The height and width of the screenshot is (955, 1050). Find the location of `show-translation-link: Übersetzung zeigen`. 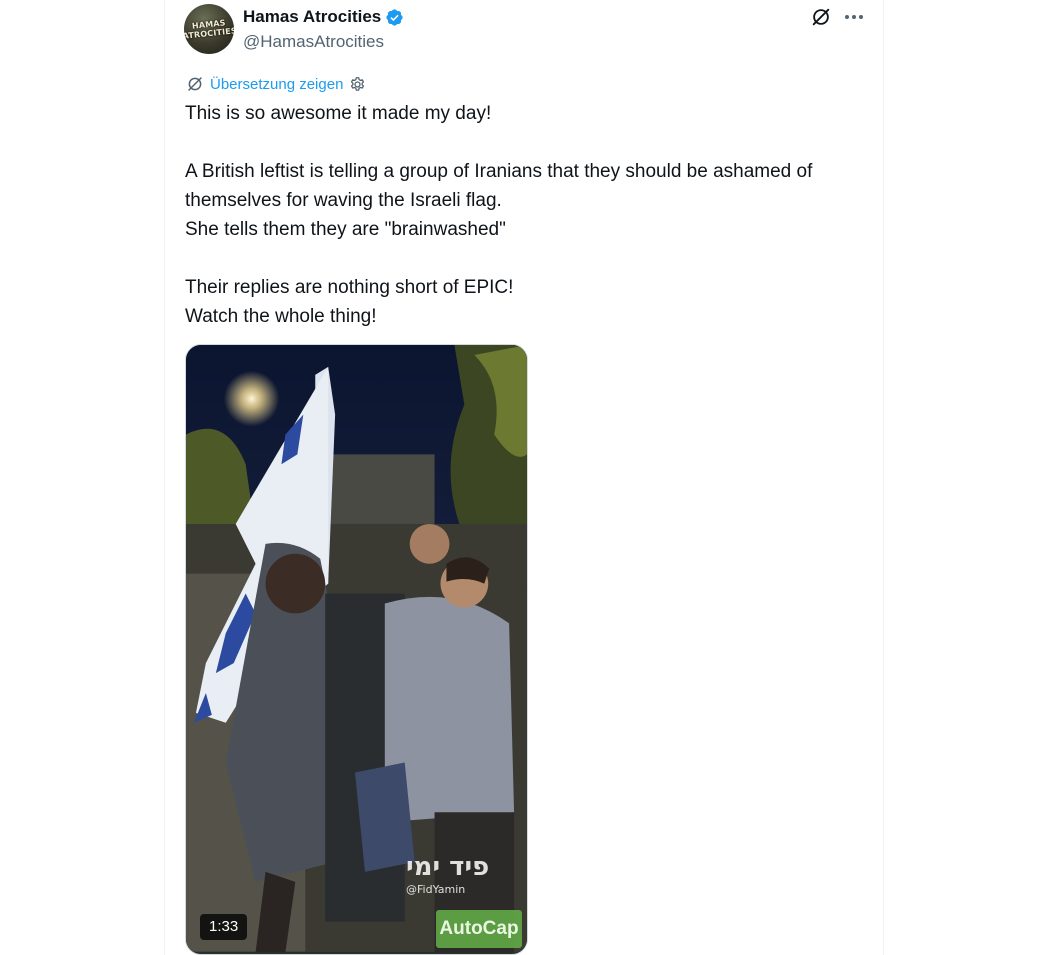

show-translation-link: Übersetzung zeigen is located at coordinates (276, 84).